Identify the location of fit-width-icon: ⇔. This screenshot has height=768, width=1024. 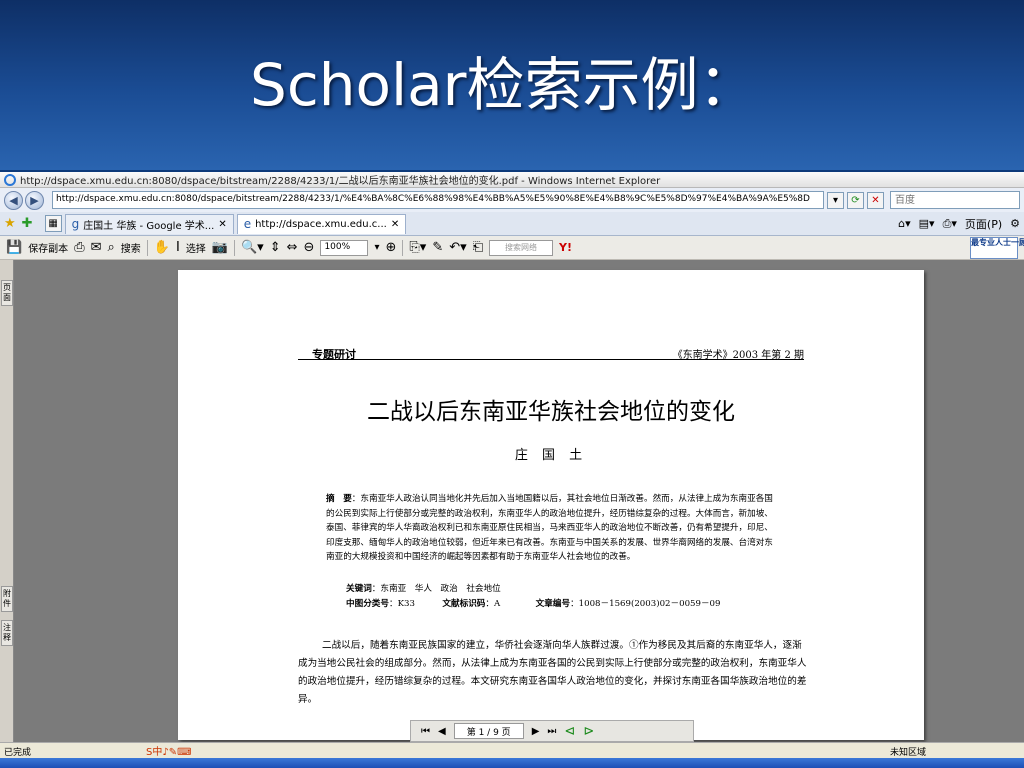
(292, 247).